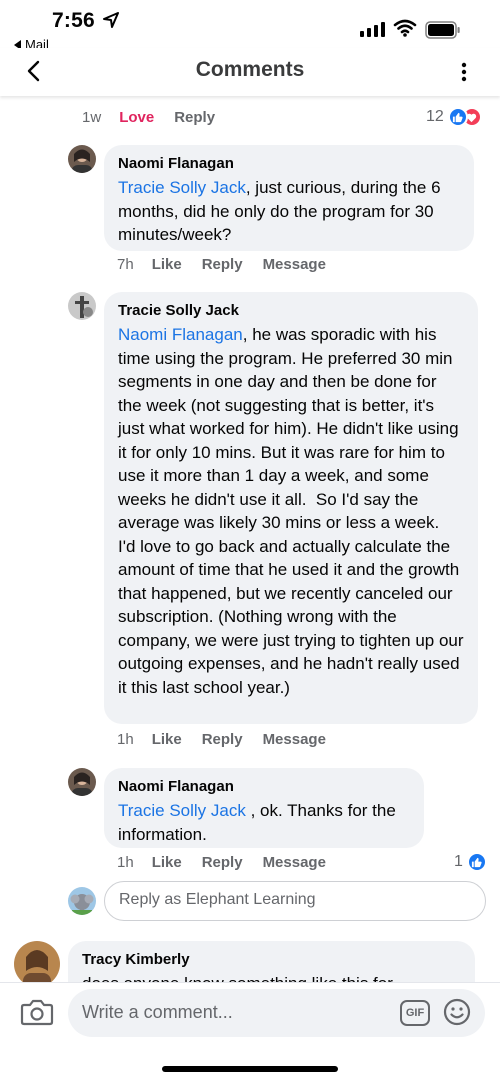  Describe the element at coordinates (295, 901) in the screenshot. I see `reply-as-input: Reply as Elephant Learning` at that location.